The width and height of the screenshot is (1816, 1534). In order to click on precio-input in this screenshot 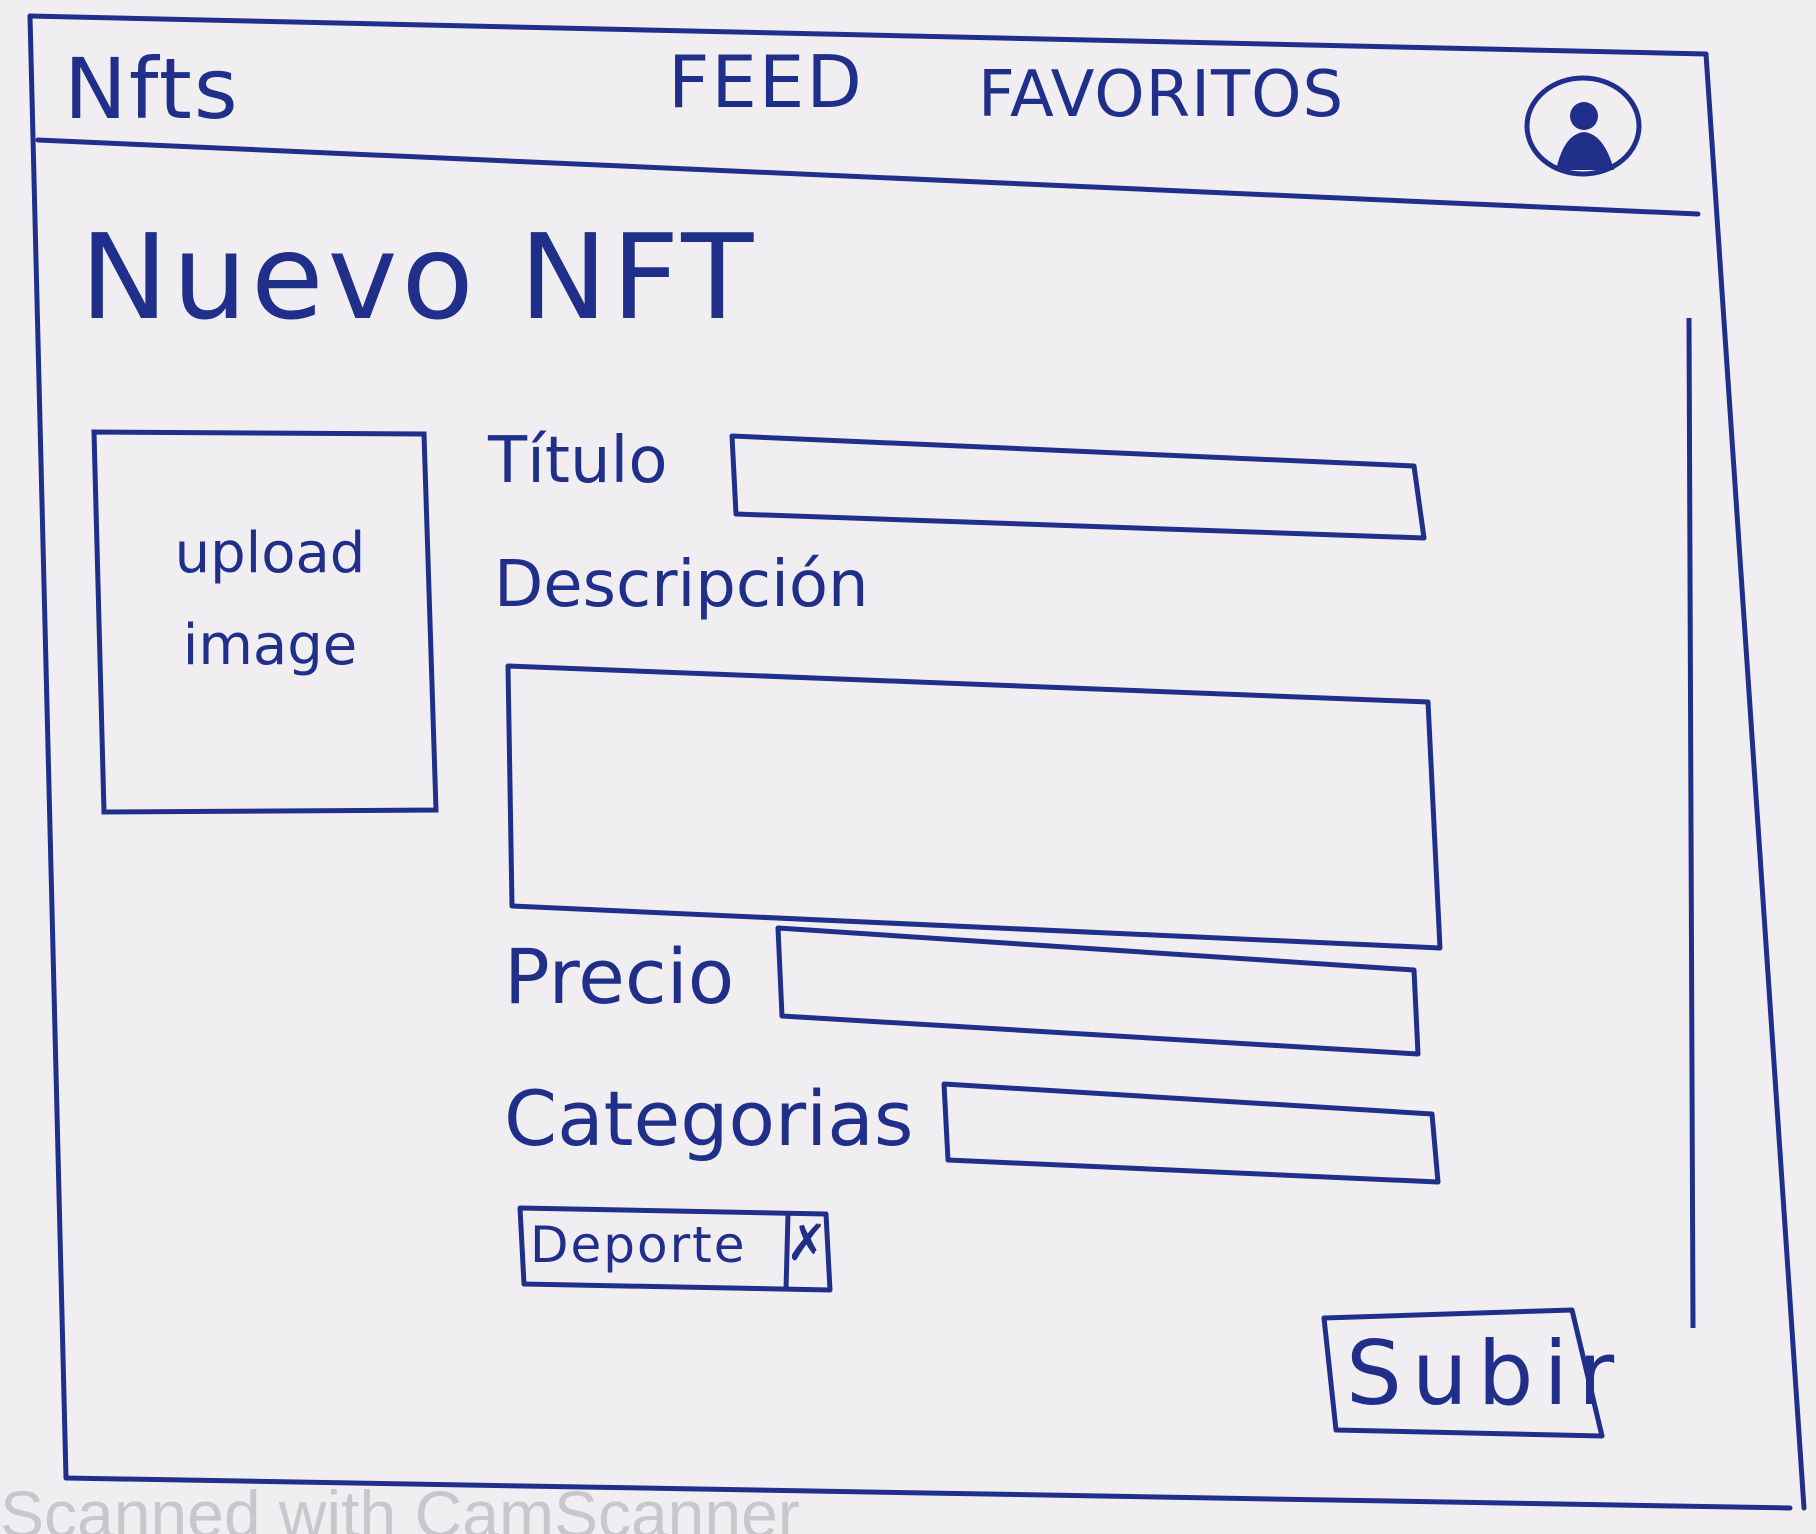, I will do `click(1100, 984)`.